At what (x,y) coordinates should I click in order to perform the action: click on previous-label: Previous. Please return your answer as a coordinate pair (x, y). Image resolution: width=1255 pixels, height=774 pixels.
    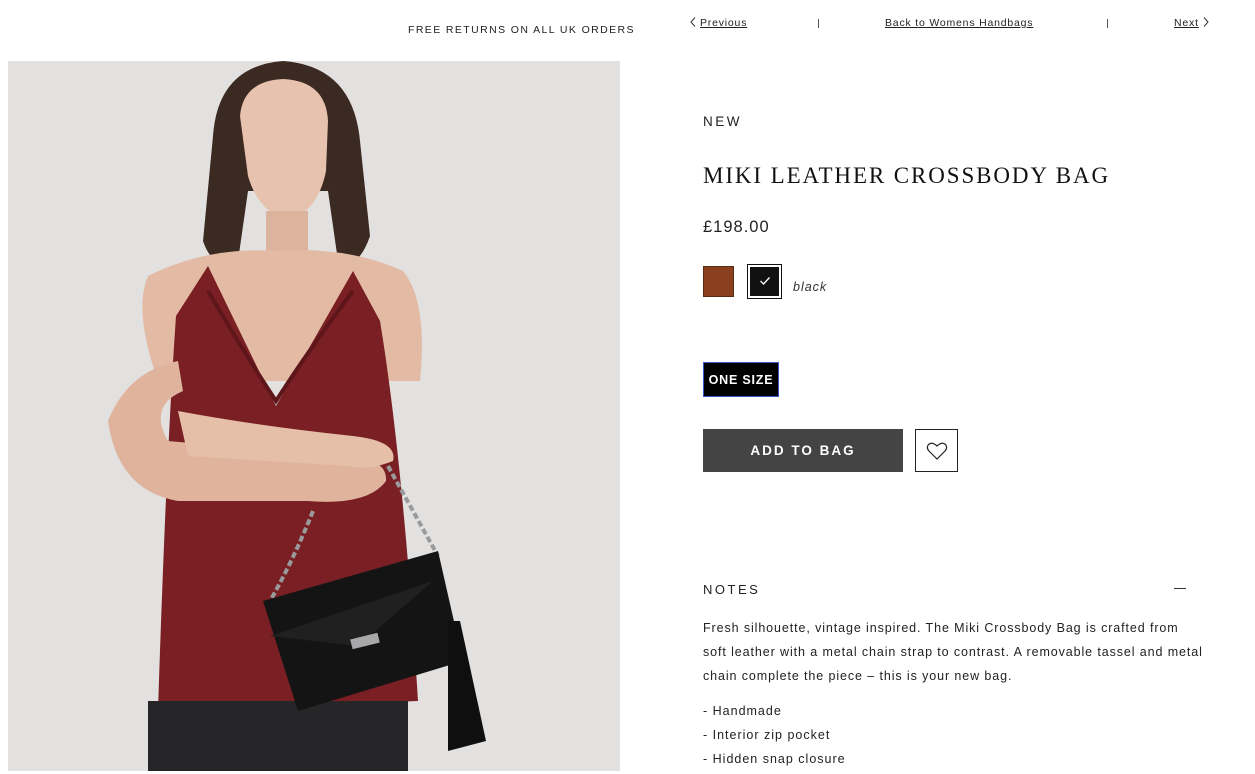
    Looking at the image, I should click on (724, 23).